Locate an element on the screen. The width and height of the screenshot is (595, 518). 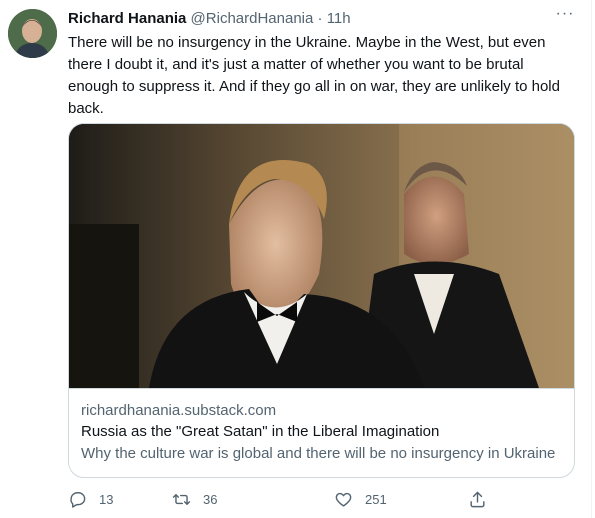
author-name: Richard Hanania is located at coordinates (127, 18).